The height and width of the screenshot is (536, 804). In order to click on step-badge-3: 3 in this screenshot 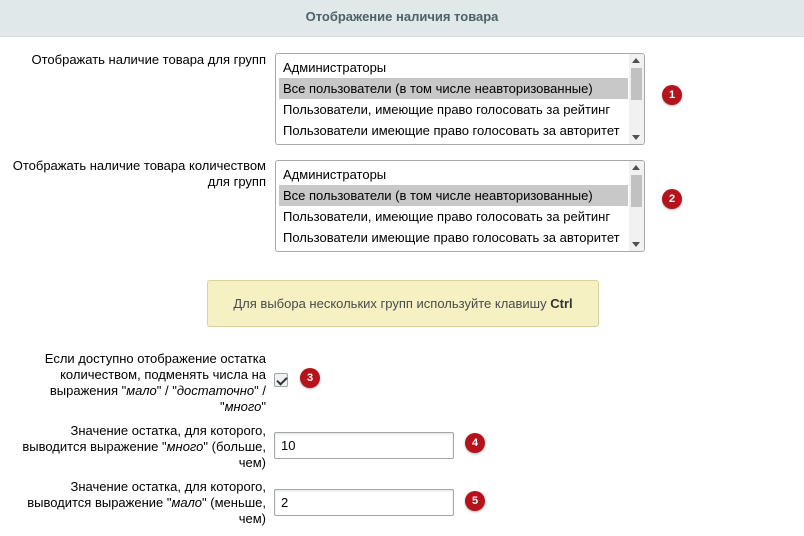, I will do `click(310, 378)`.